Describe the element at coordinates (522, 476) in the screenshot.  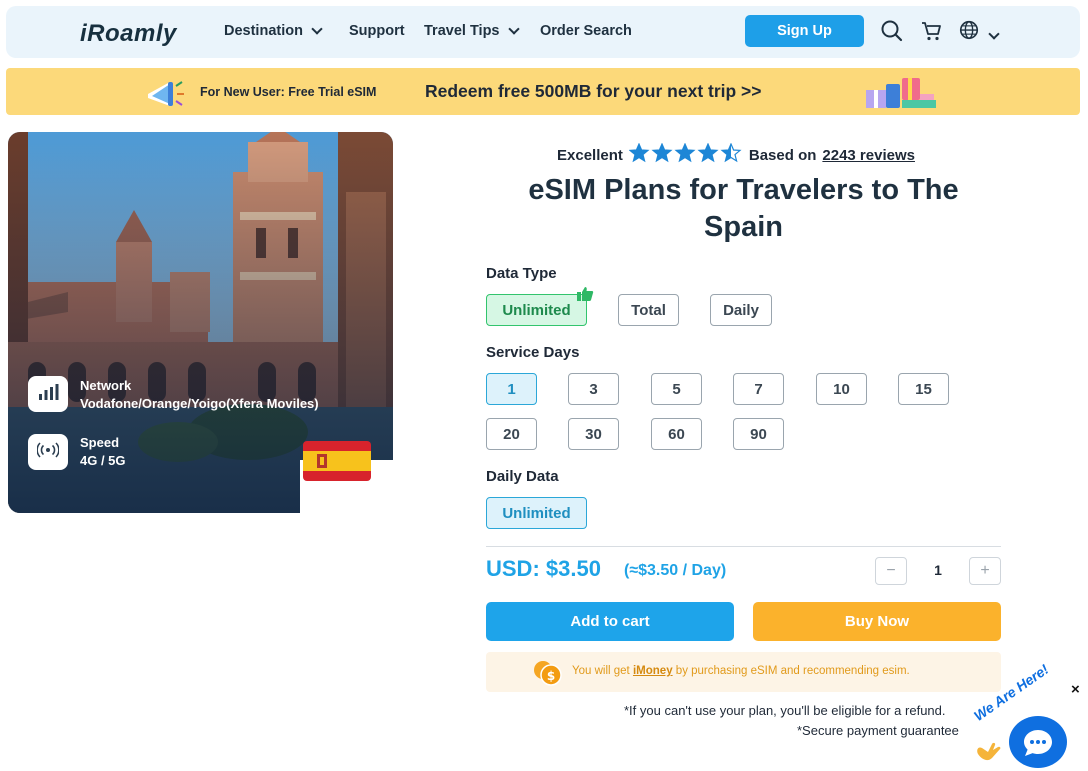
I see `daily-data-label: Daily Data` at that location.